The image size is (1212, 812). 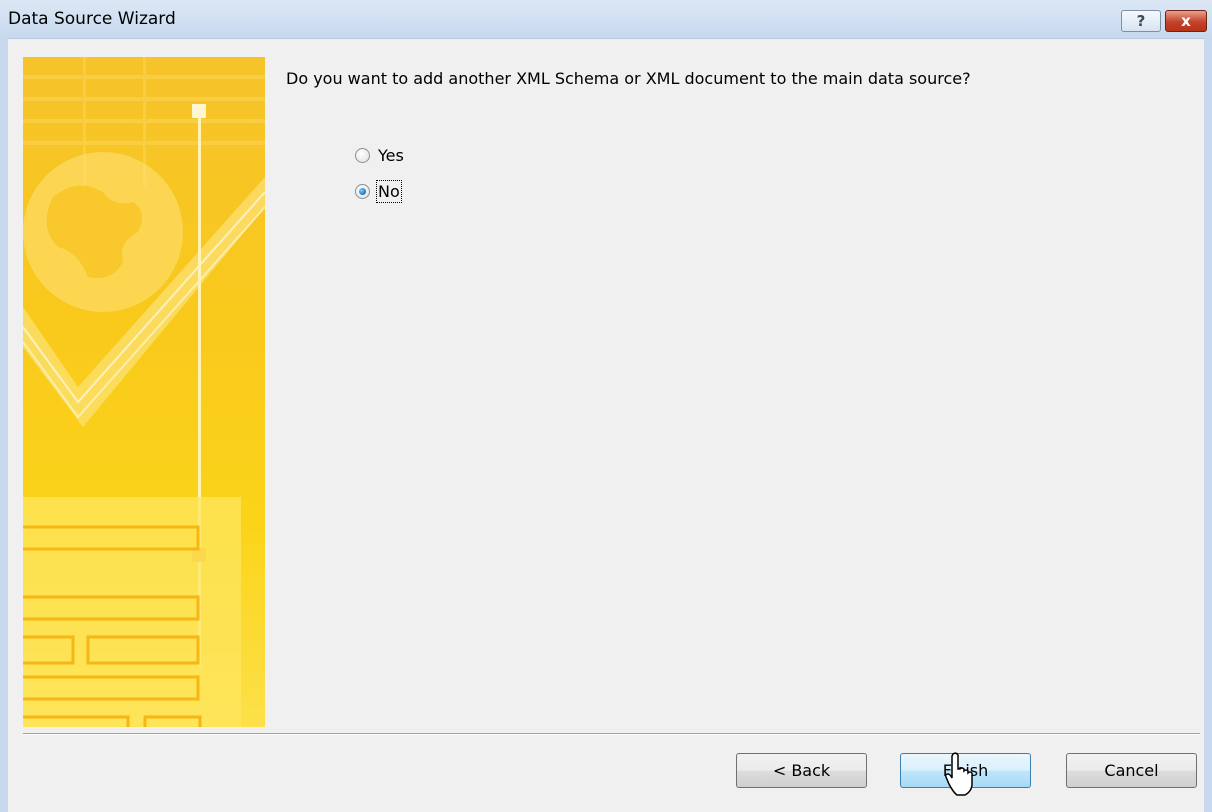 What do you see at coordinates (611, 734) in the screenshot?
I see `footer-separator` at bounding box center [611, 734].